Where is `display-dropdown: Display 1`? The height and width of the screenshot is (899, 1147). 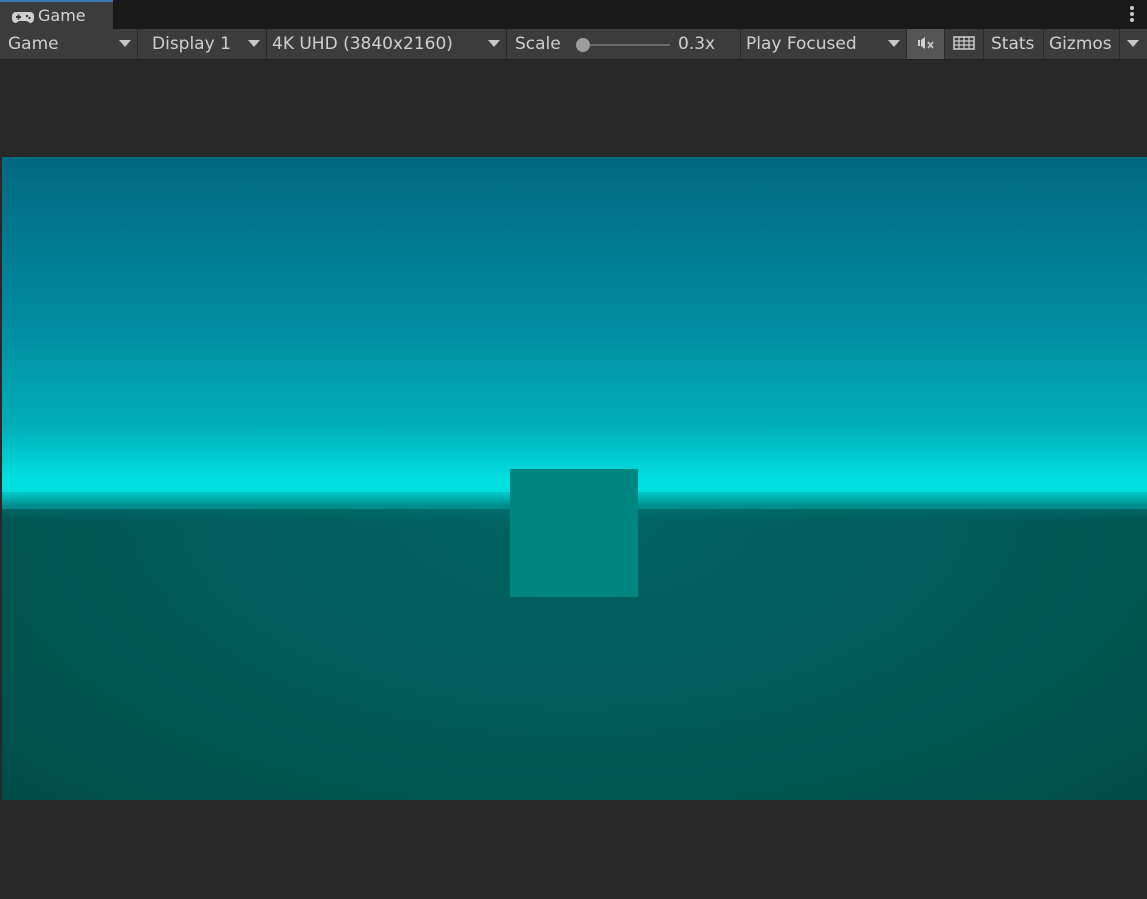 display-dropdown: Display 1 is located at coordinates (202, 44).